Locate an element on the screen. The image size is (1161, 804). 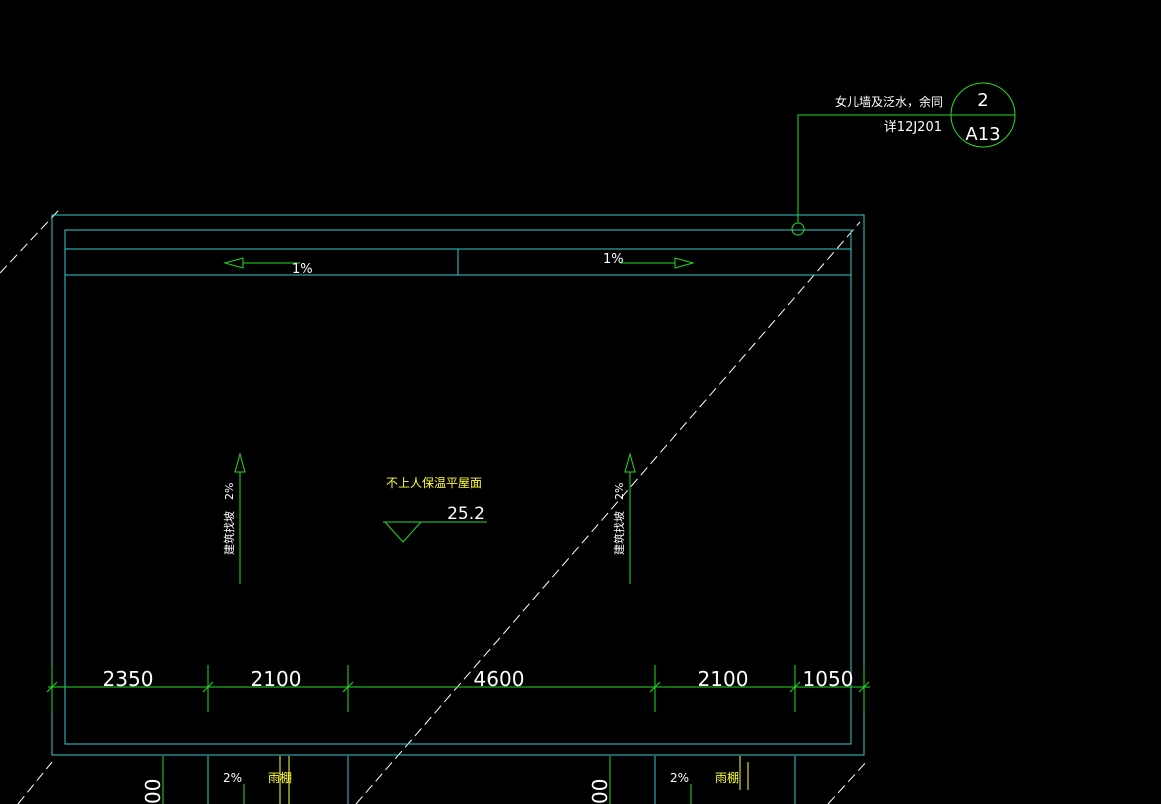
canopy-right: 00 2% 雨棚 is located at coordinates (692, 780).